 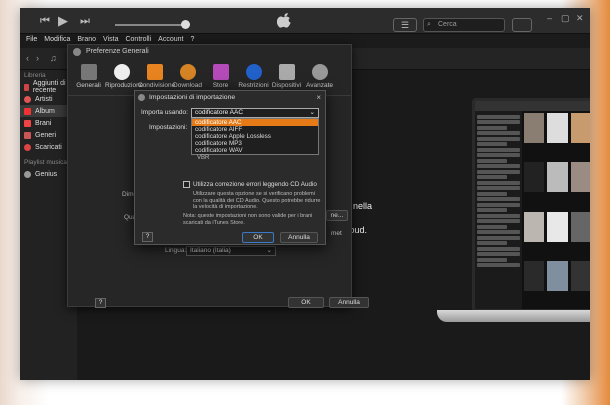 I want to click on label-met: met, so click(x=336, y=233).